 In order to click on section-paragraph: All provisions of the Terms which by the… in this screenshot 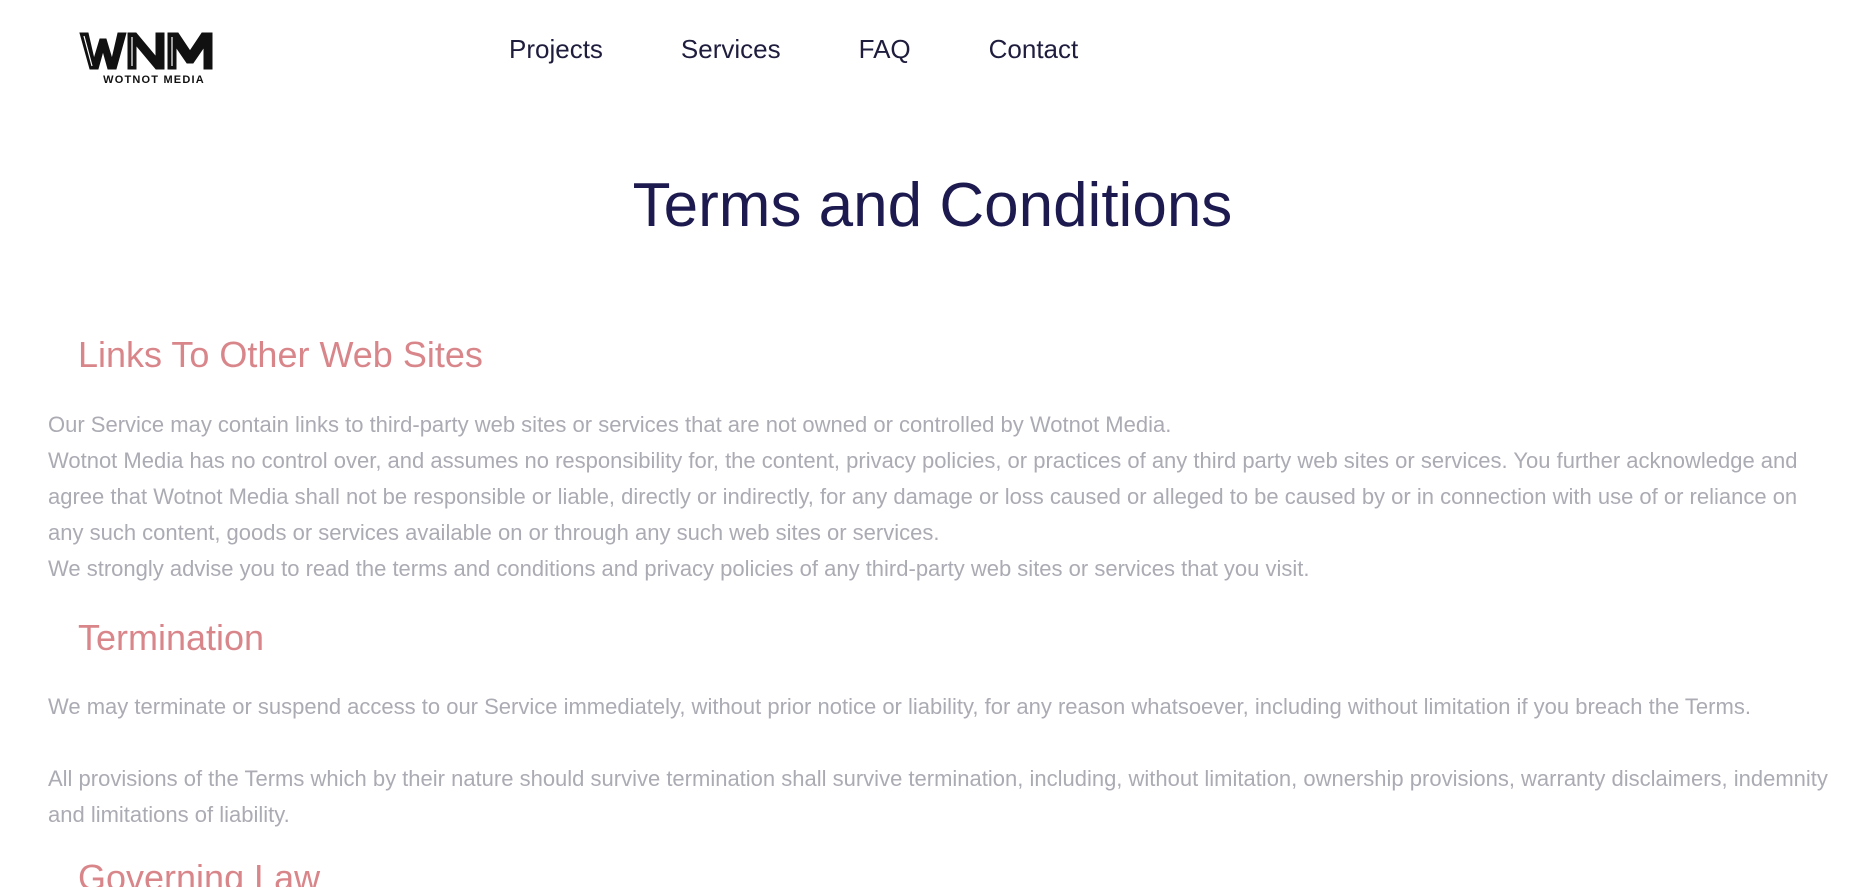, I will do `click(938, 796)`.